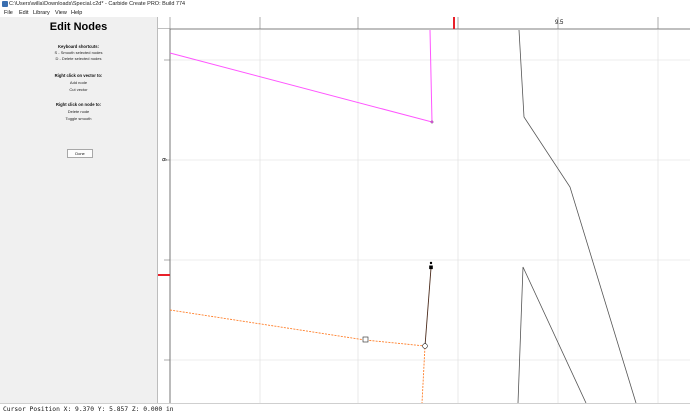 The height and width of the screenshot is (415, 690). What do you see at coordinates (8, 13) in the screenshot?
I see `menu-file: File` at bounding box center [8, 13].